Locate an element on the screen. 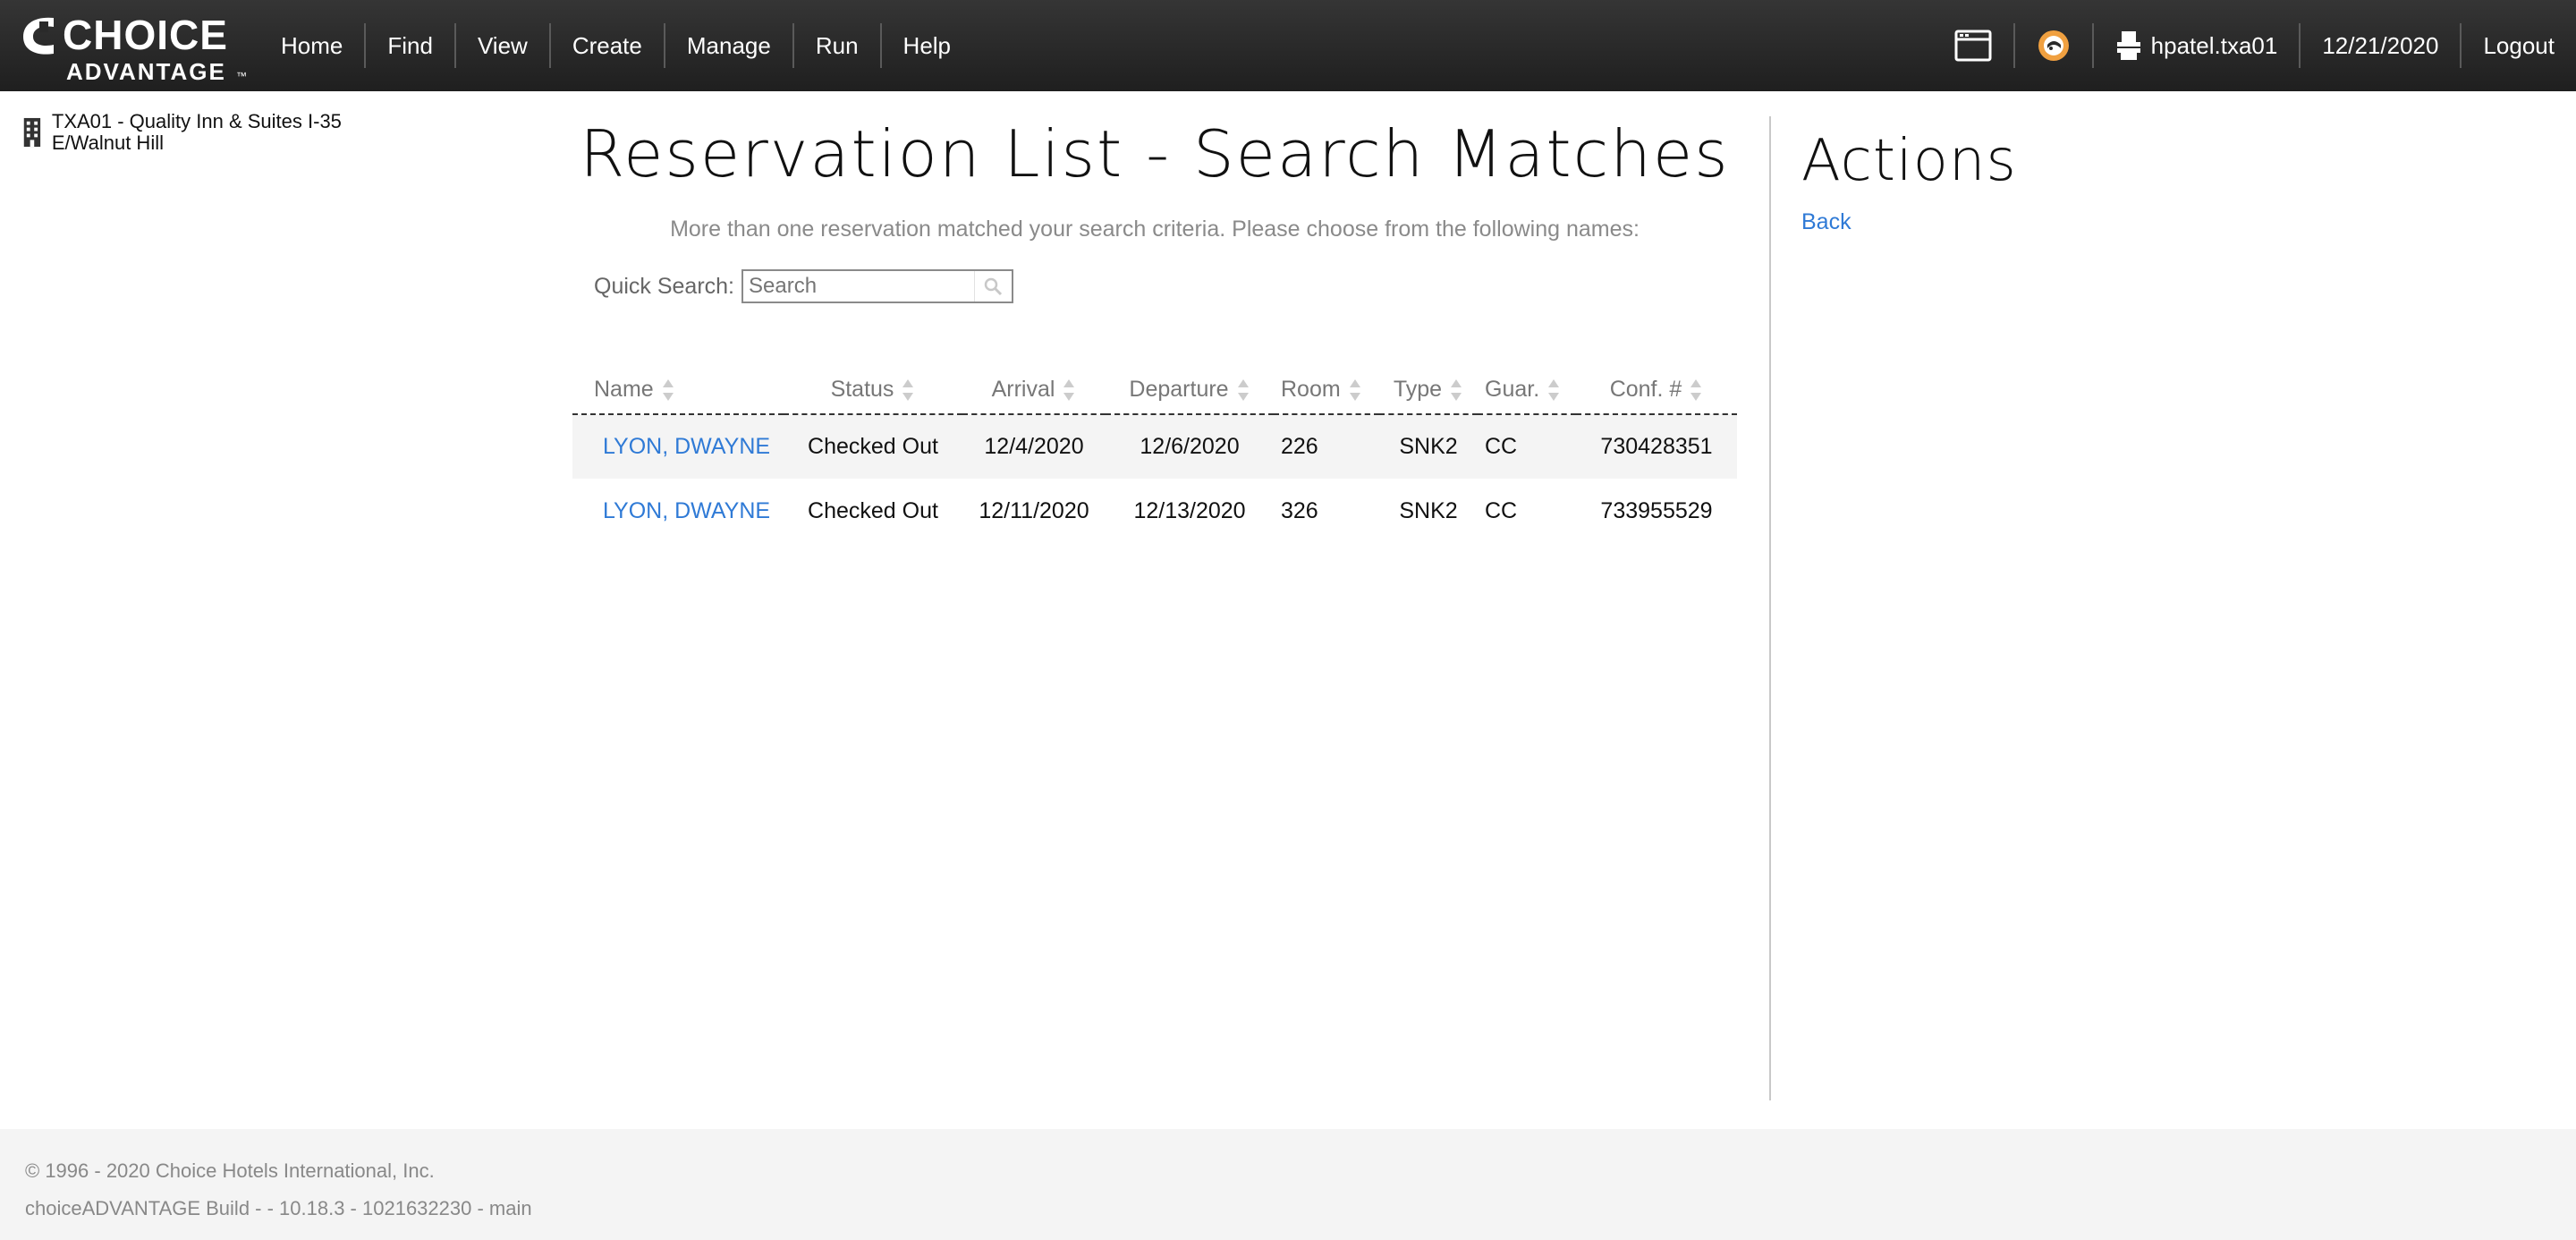 The image size is (2576, 1240). choice-advantage-logo: CHOICE ADVANTAGE ™ is located at coordinates (132, 48).